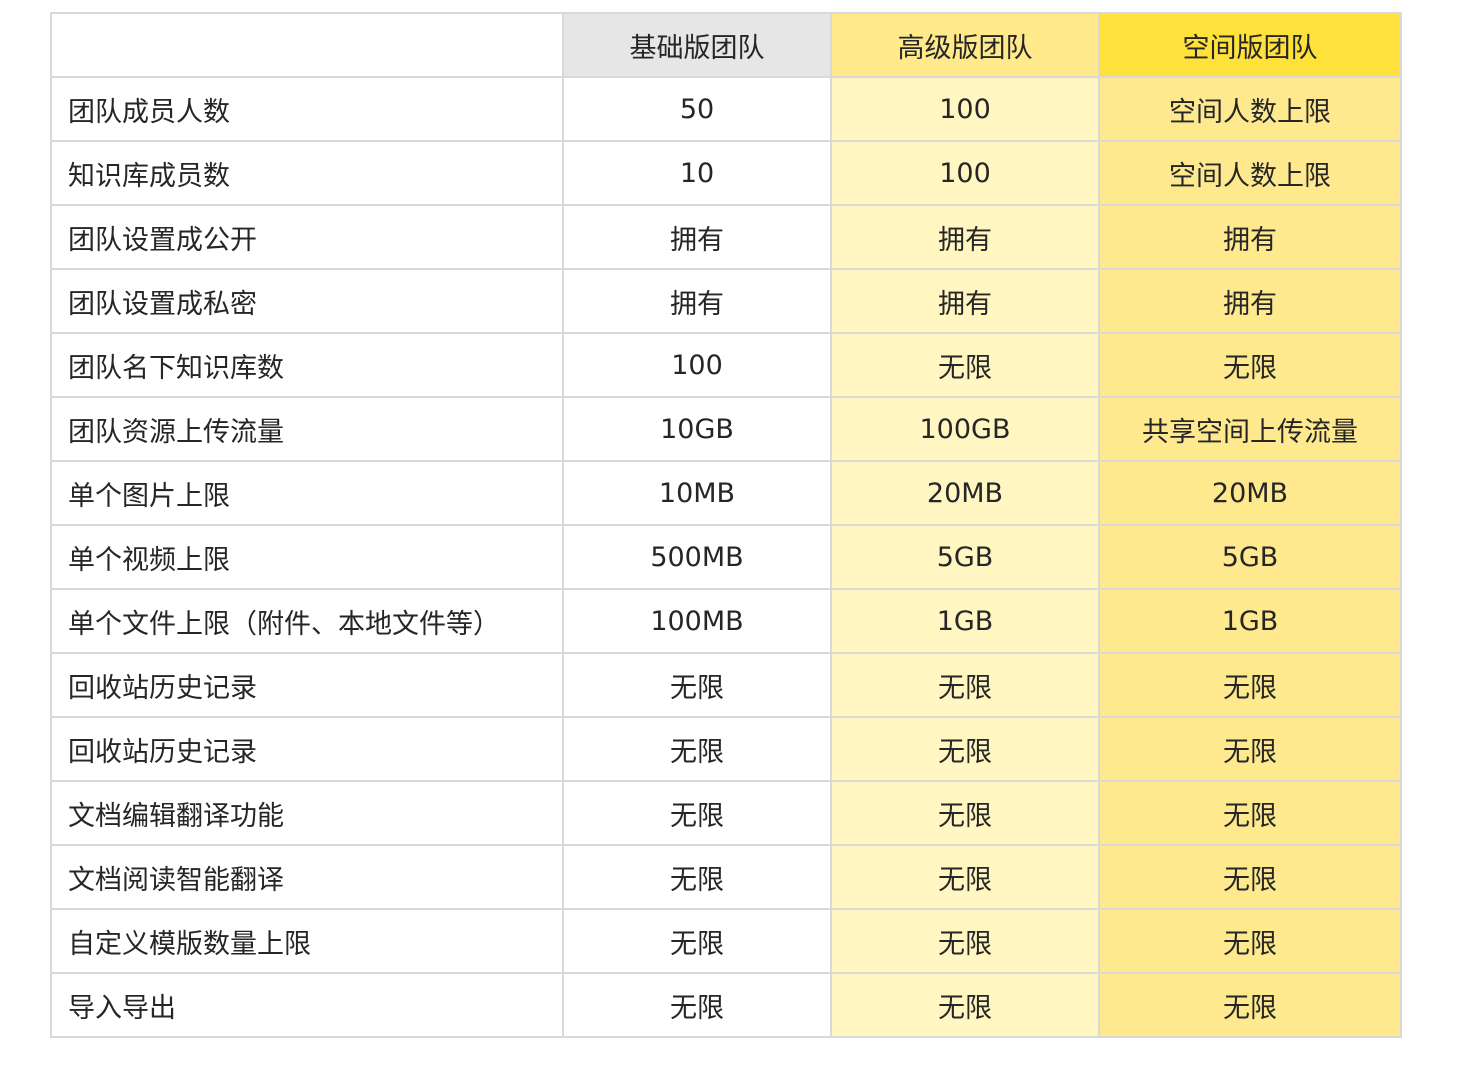 The width and height of the screenshot is (1460, 1088). I want to click on basic-team-value-cell: 500MB, so click(697, 557).